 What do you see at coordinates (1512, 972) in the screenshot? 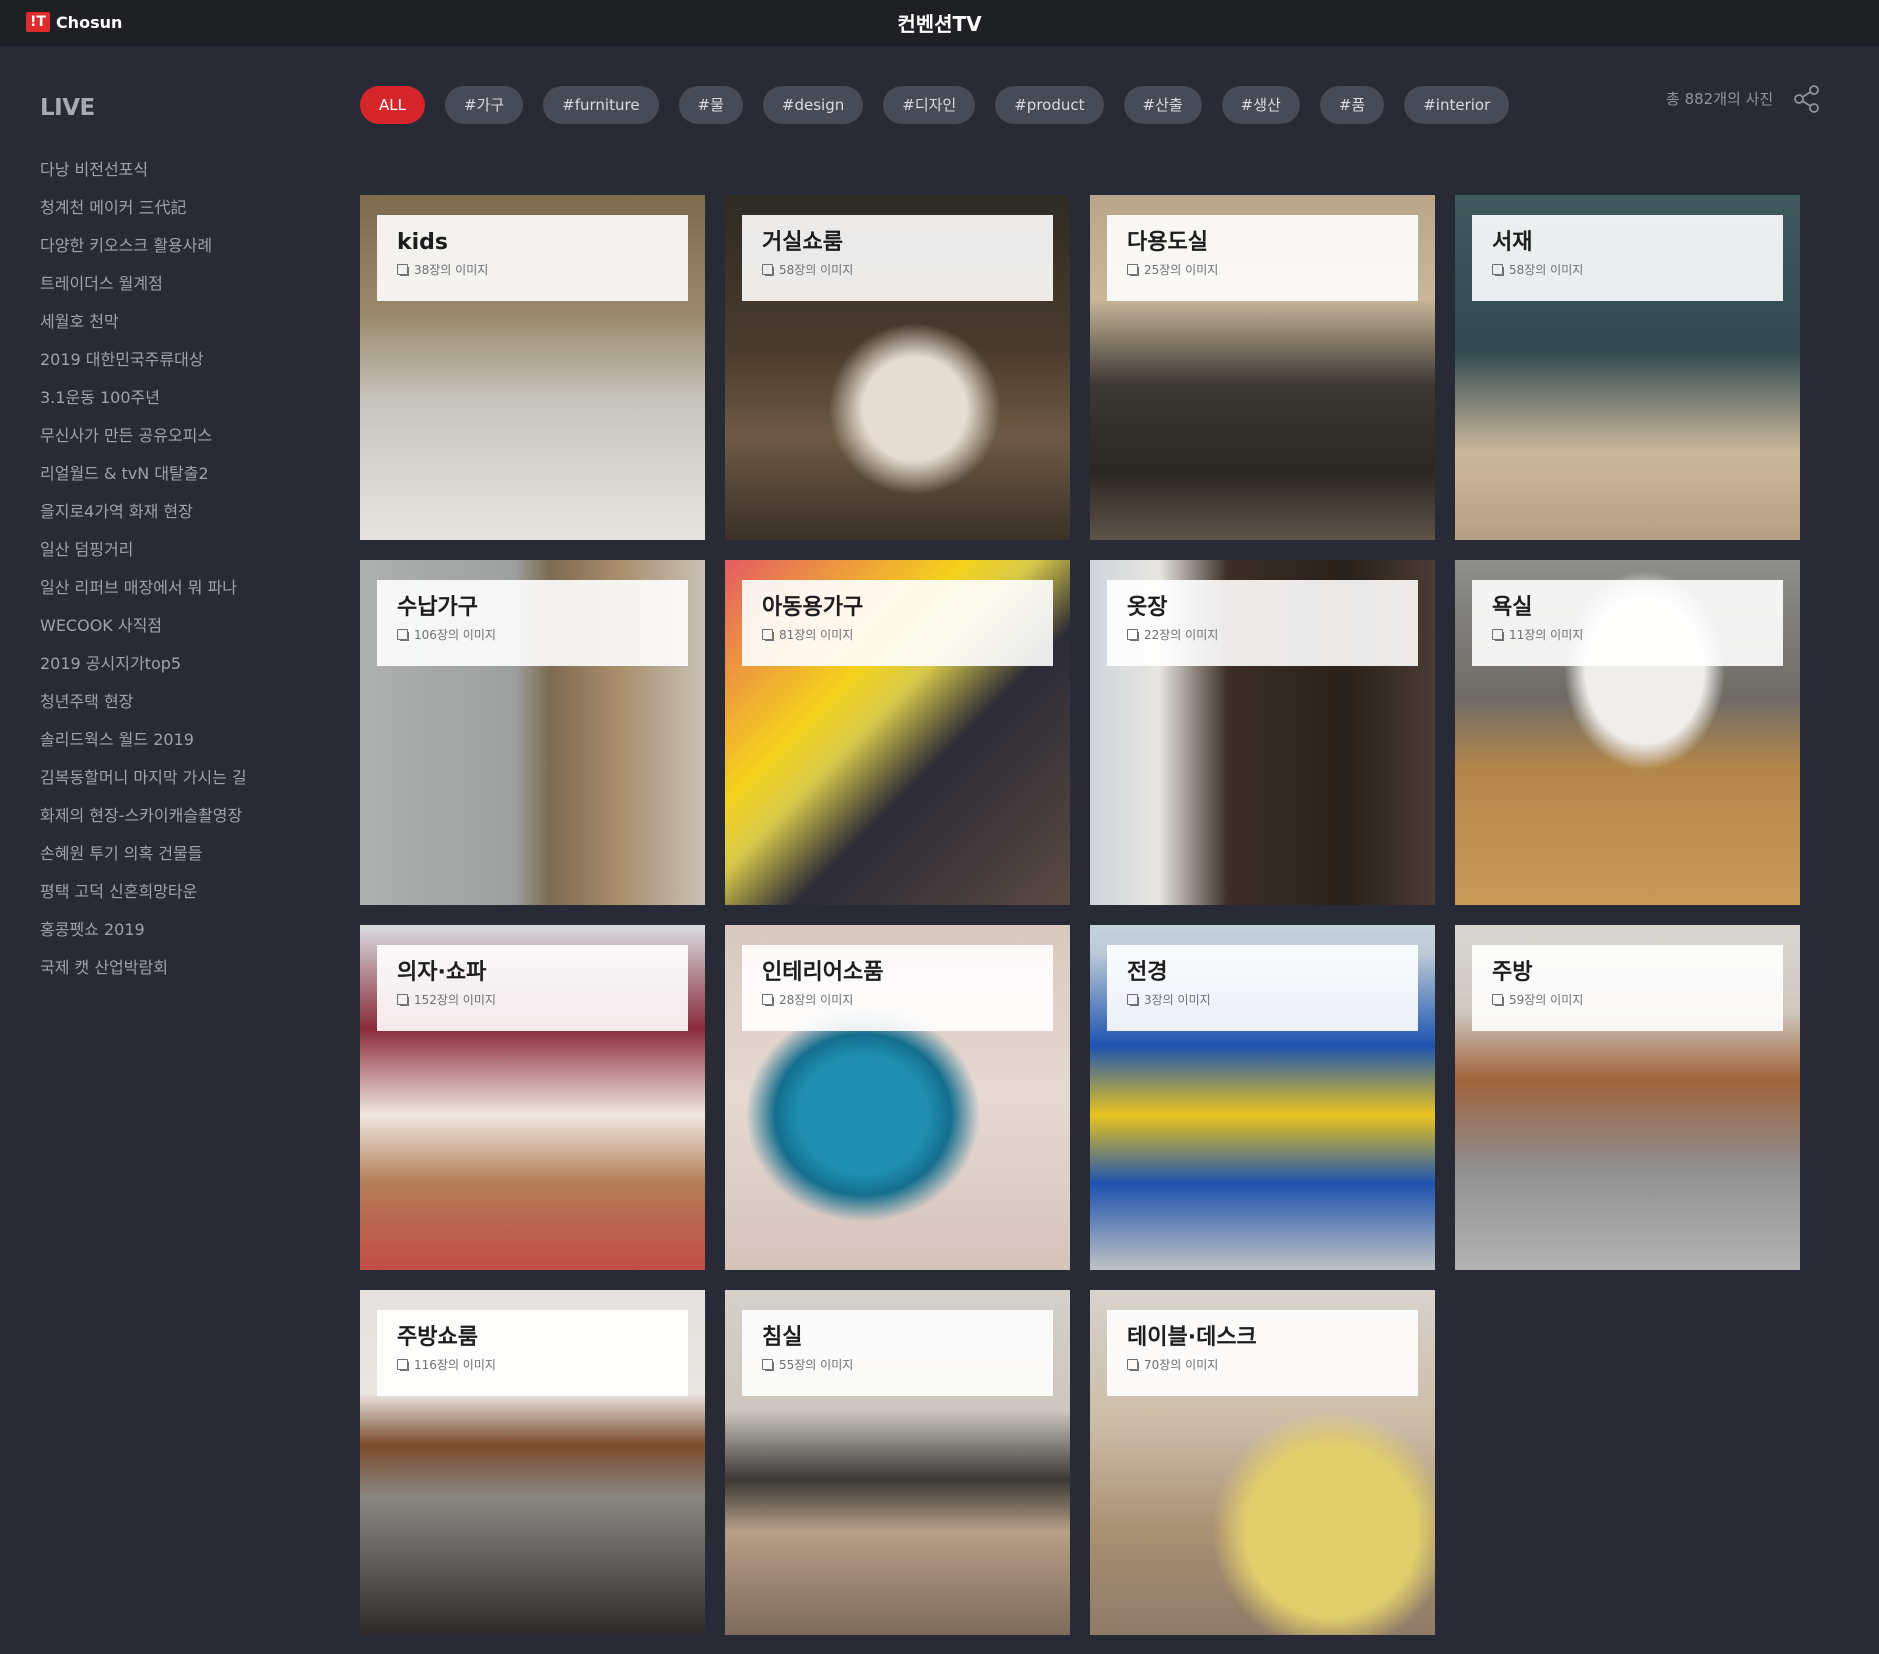
I see `album-title: 주방` at bounding box center [1512, 972].